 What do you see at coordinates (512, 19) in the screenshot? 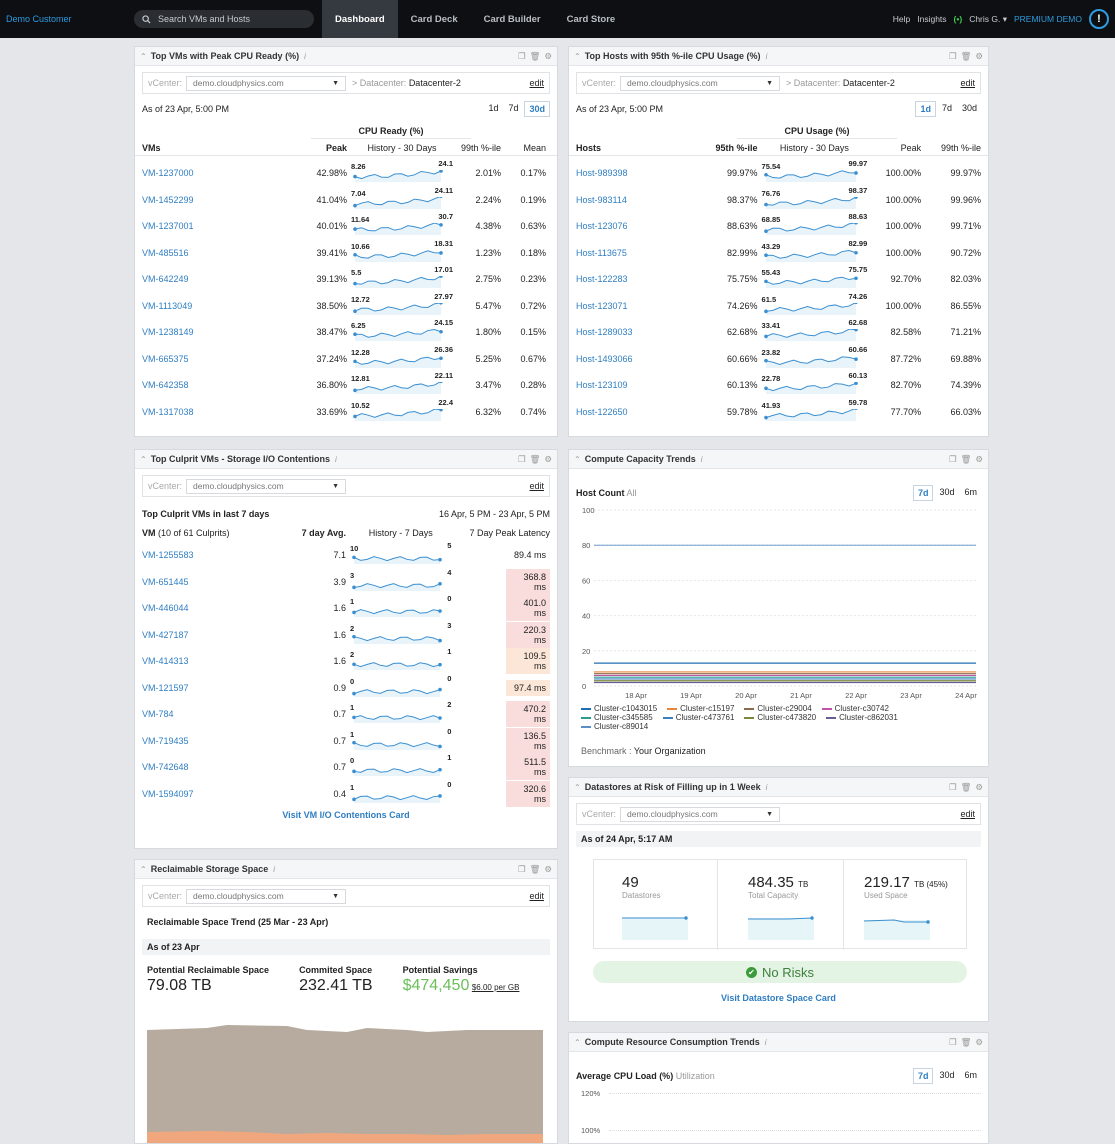
I see `tab-card-builder: Card Builder` at bounding box center [512, 19].